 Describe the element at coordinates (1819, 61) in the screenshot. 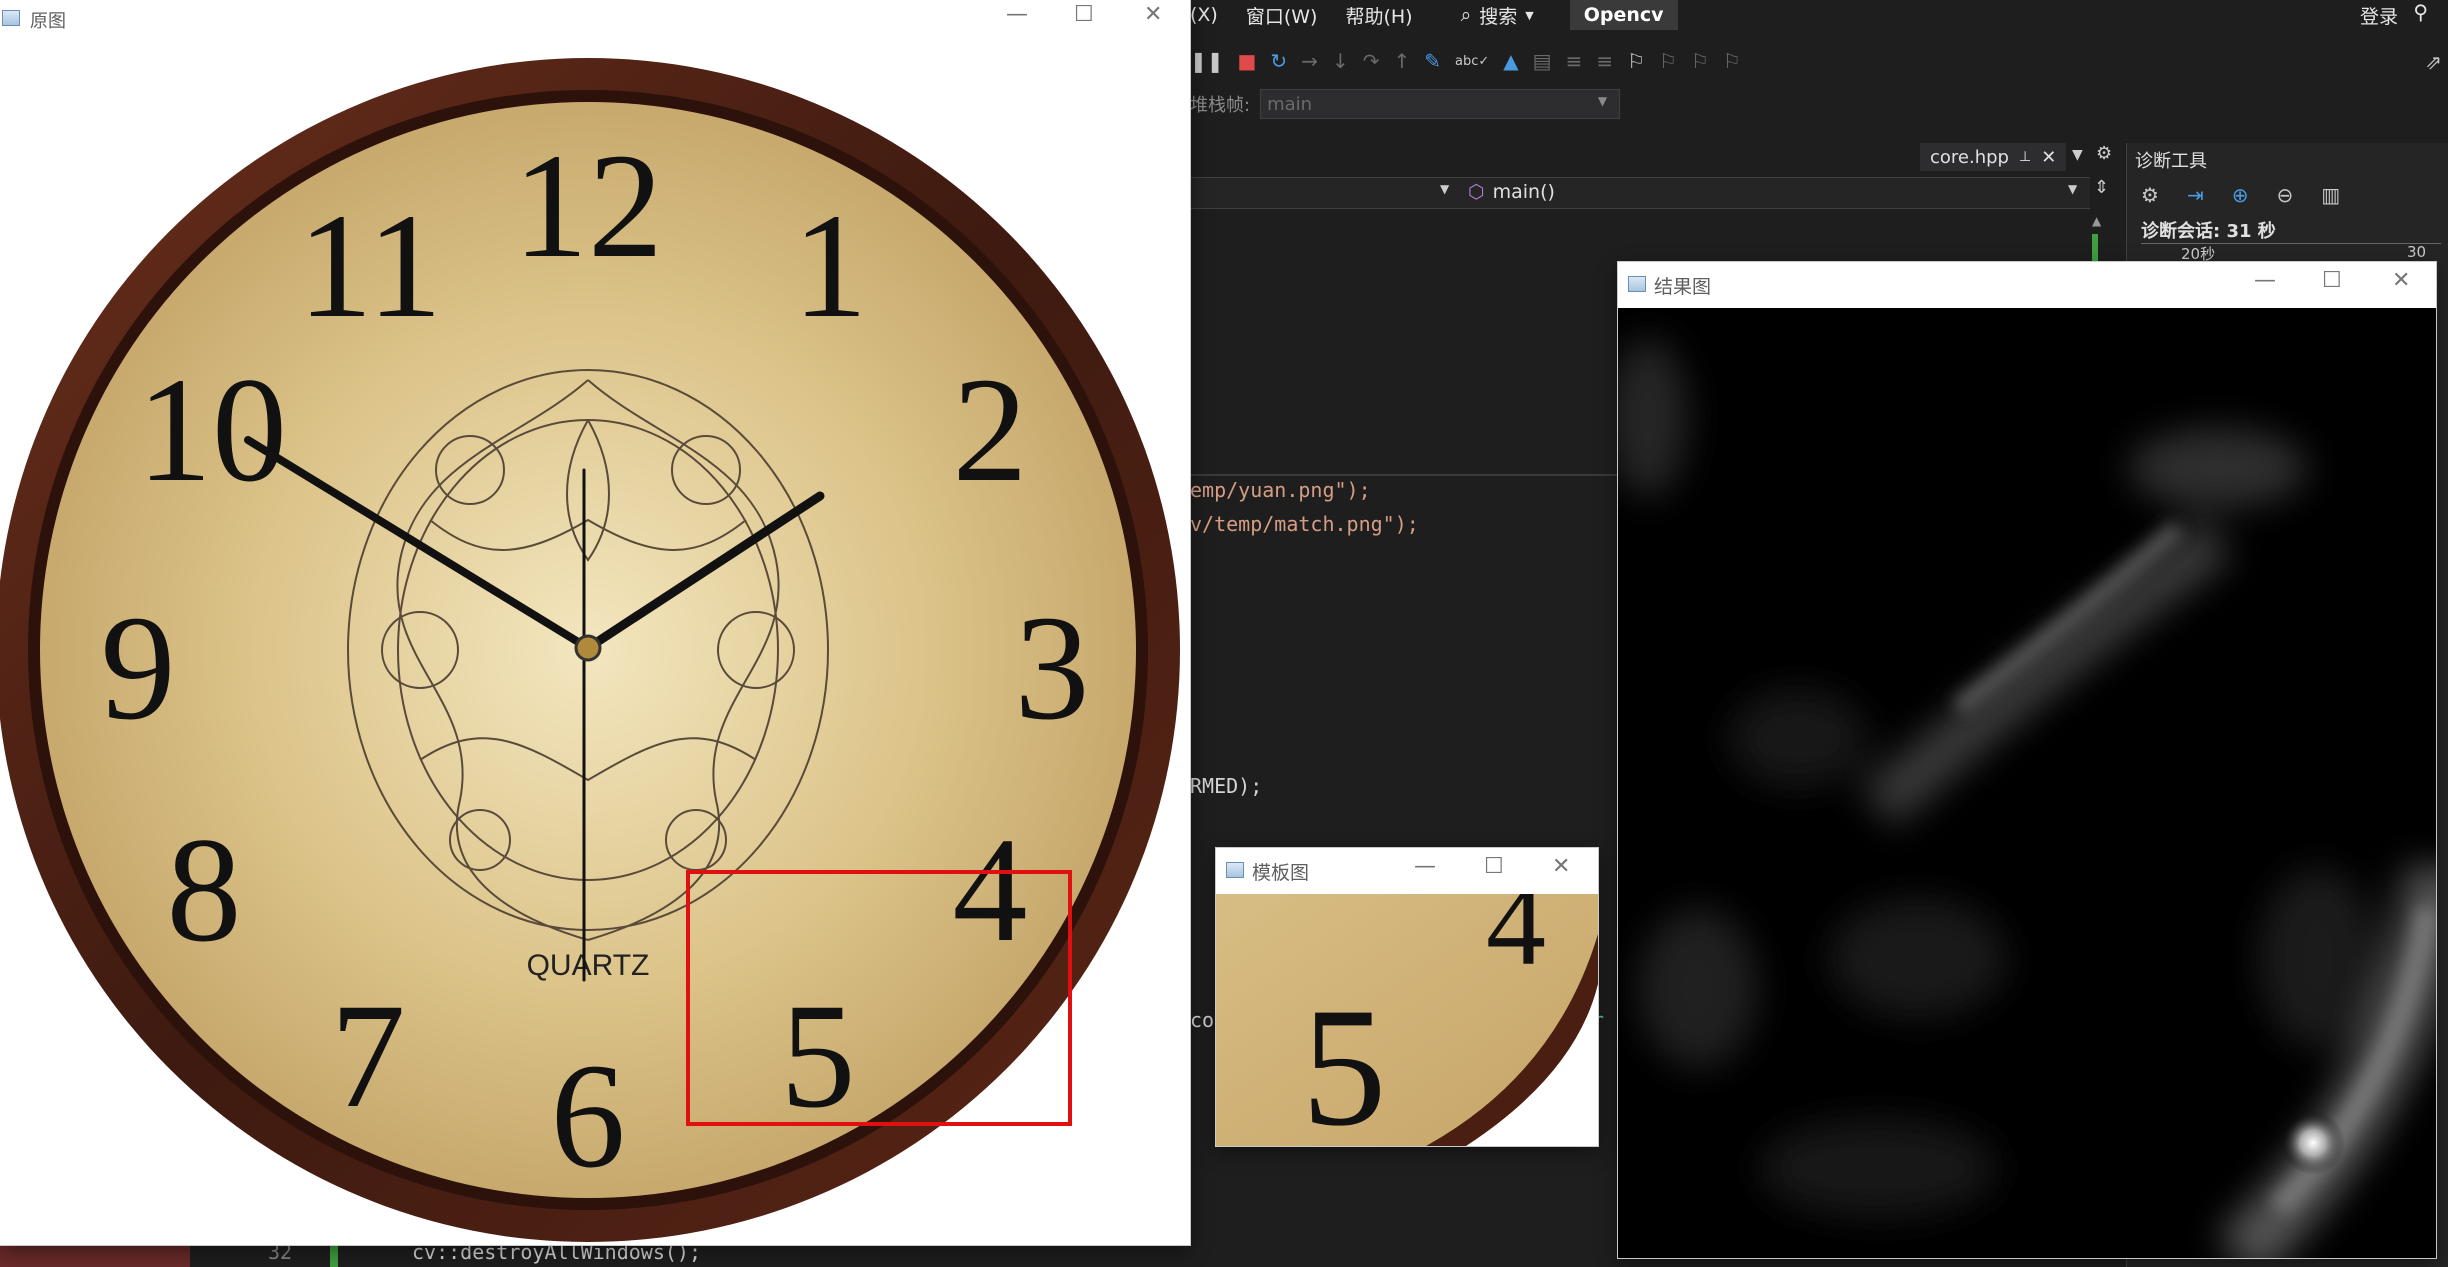

I see `debug-toolbar: ❚❚ ■ ↻ → ↓ ↷ ↑ ✎ abc✓ ▲ ▤ ≡ ≡ ⚐ ⚐ ⚐ ⚐` at that location.